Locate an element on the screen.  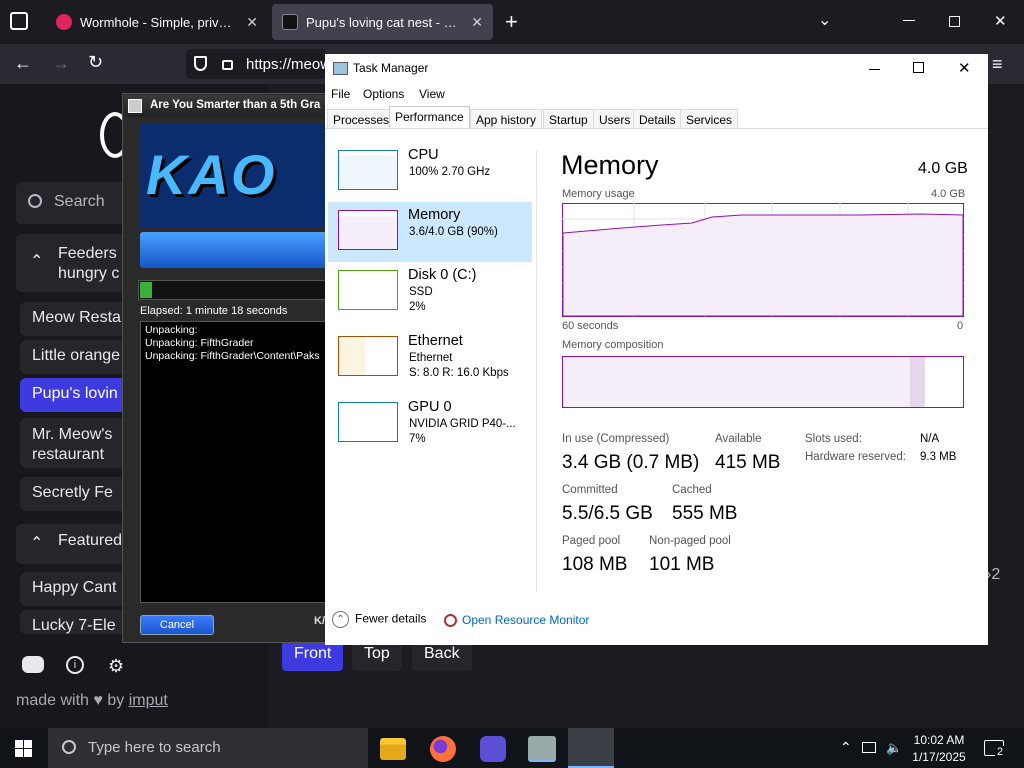
show-hidden-icons: ⌃ is located at coordinates (846, 747).